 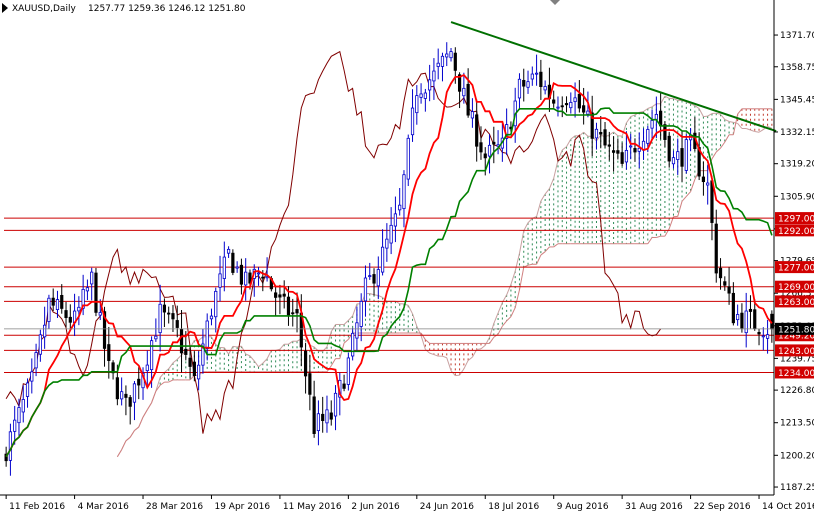 I want to click on y-tick-label: 1187.25, so click(x=797, y=488).